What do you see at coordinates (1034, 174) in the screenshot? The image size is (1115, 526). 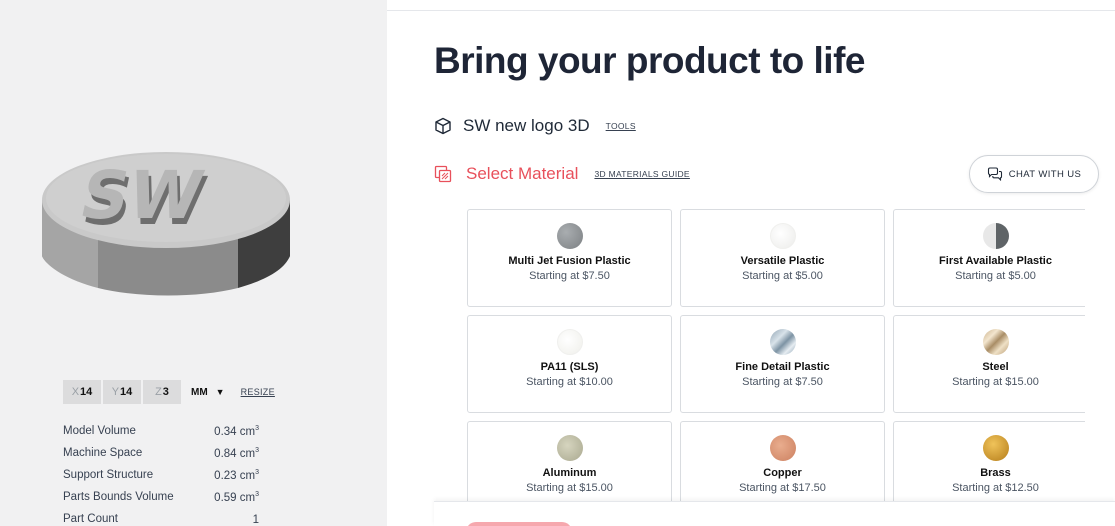 I see `chat-with-us-button: CHAT WITH US` at bounding box center [1034, 174].